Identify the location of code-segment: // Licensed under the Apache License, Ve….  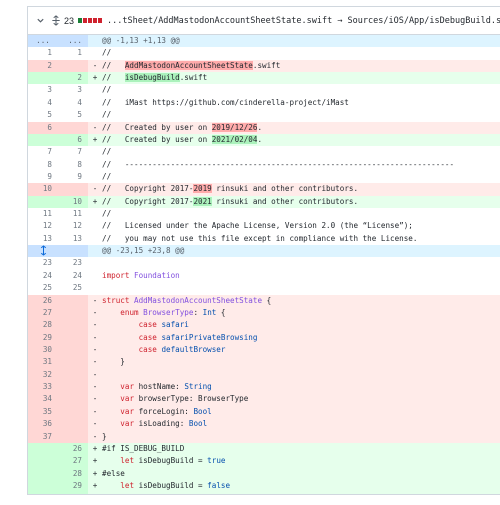
(257, 226).